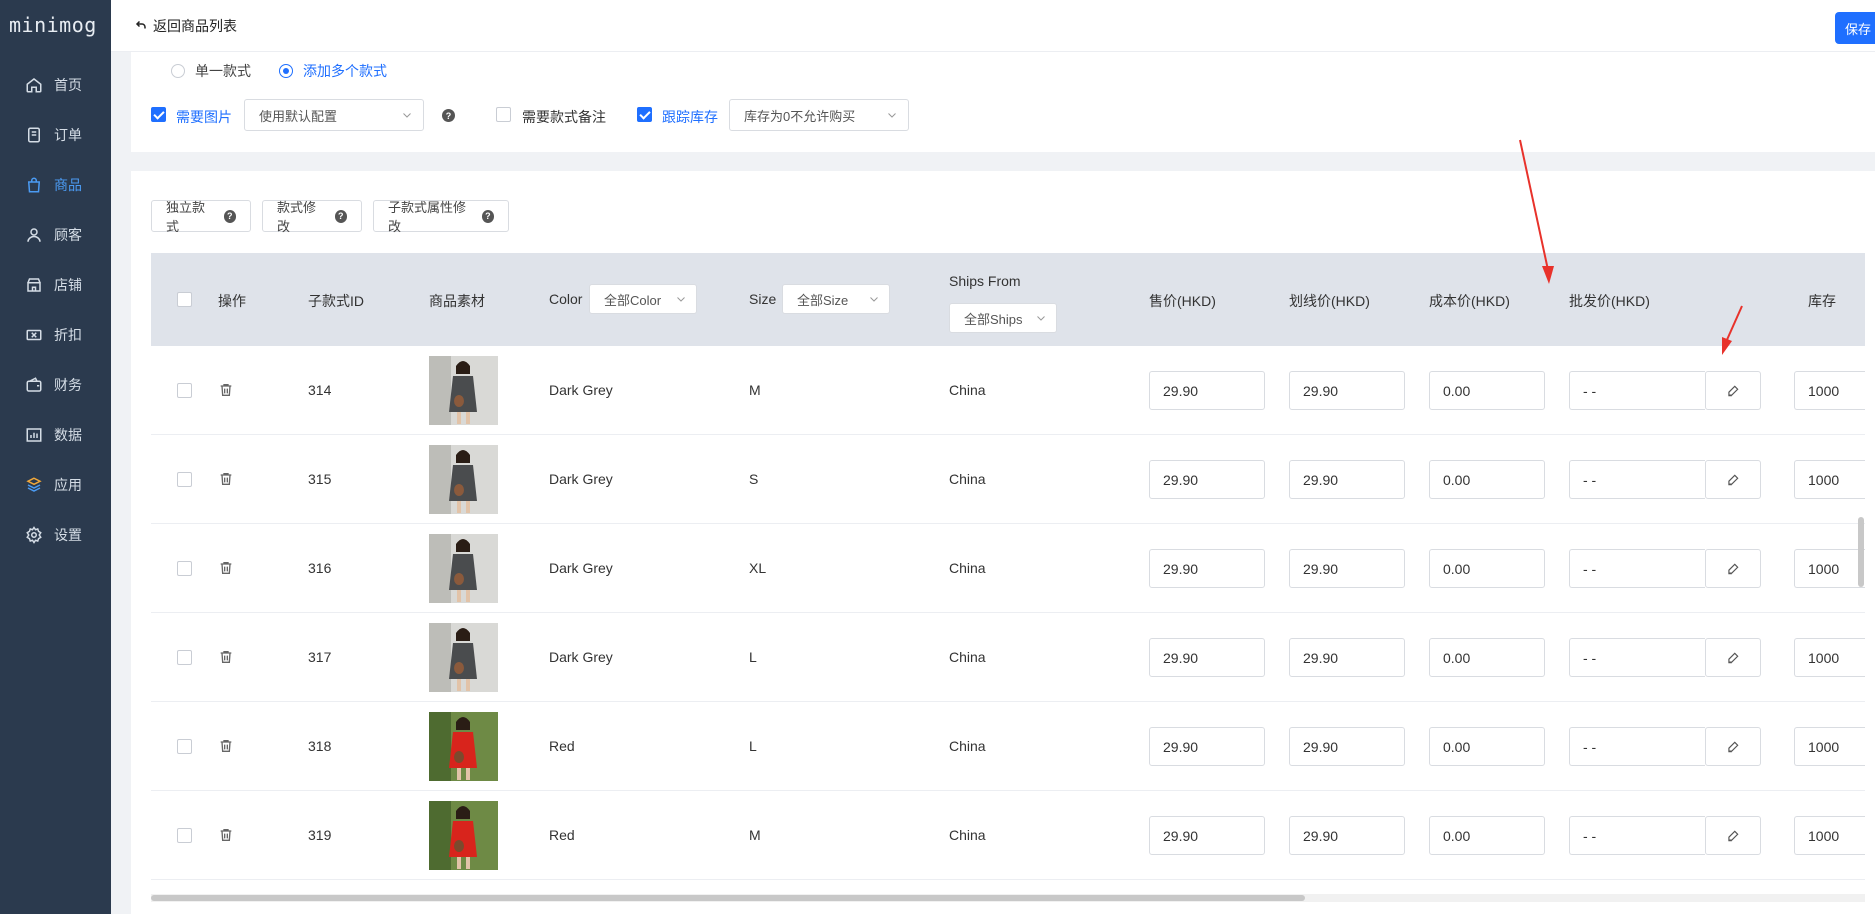  I want to click on stock-policy-select: 库存为0不允许购买, so click(819, 115).